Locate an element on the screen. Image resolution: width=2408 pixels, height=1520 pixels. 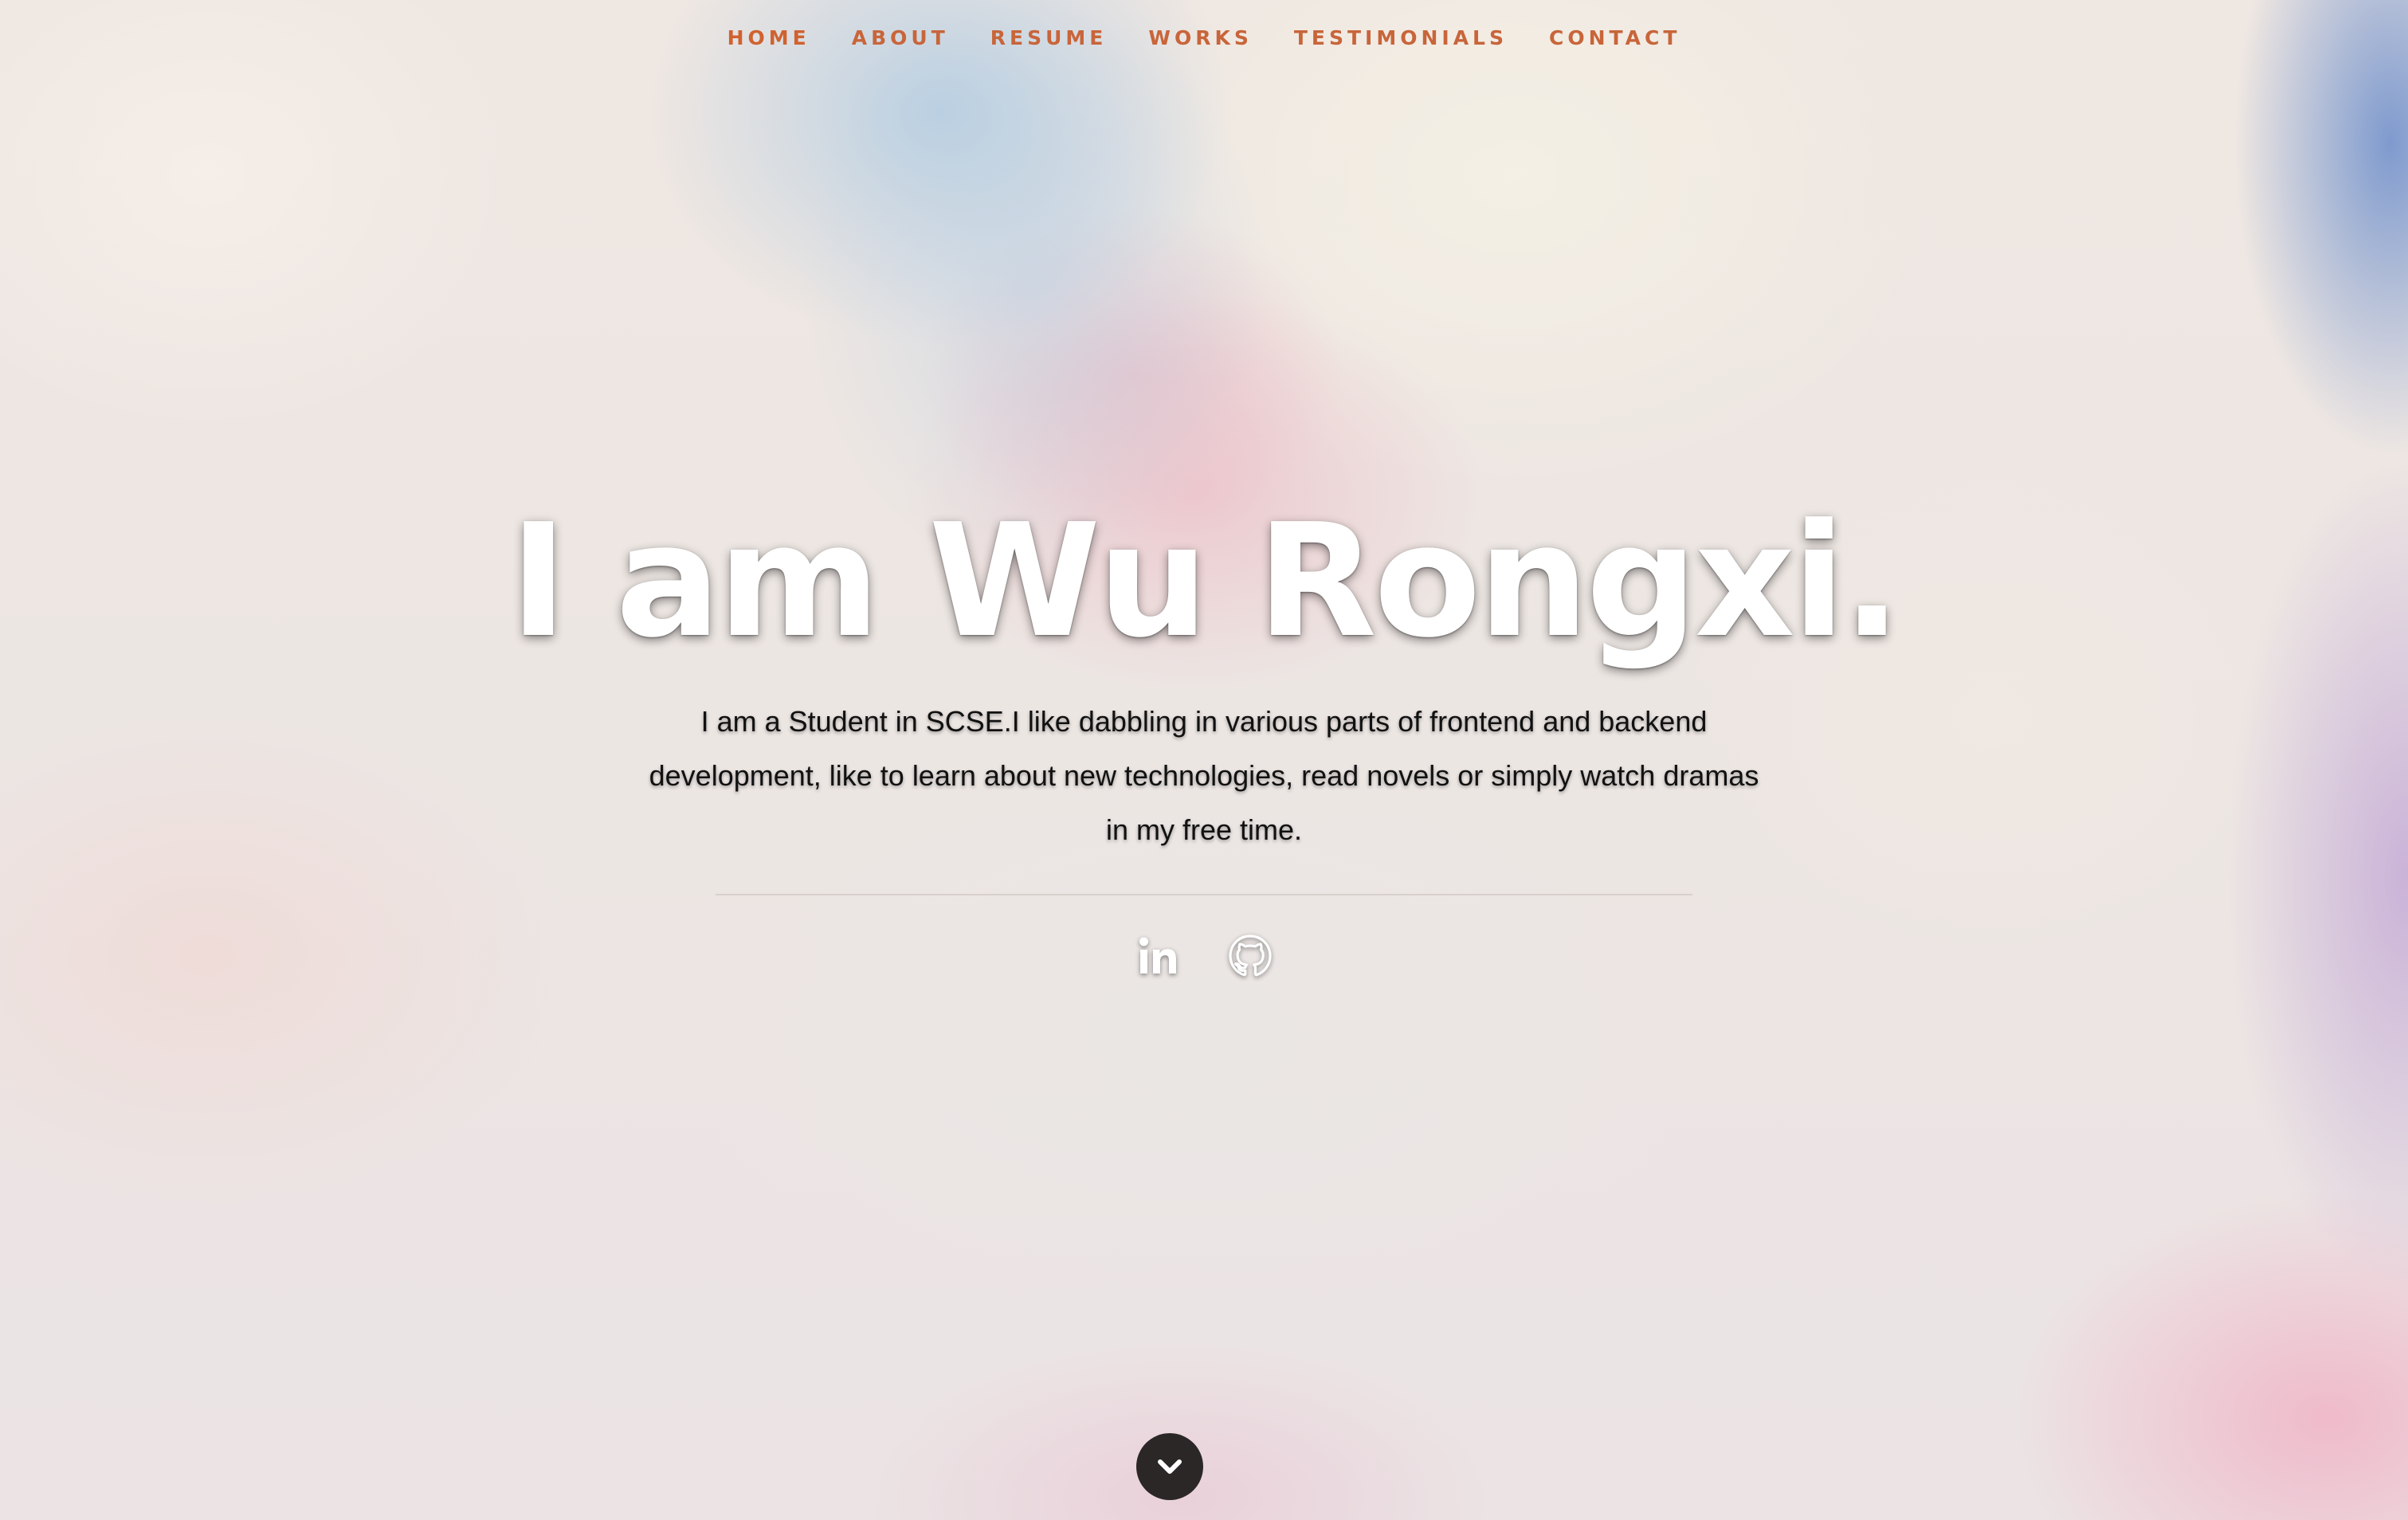
nav-works: WORKS is located at coordinates (1200, 38).